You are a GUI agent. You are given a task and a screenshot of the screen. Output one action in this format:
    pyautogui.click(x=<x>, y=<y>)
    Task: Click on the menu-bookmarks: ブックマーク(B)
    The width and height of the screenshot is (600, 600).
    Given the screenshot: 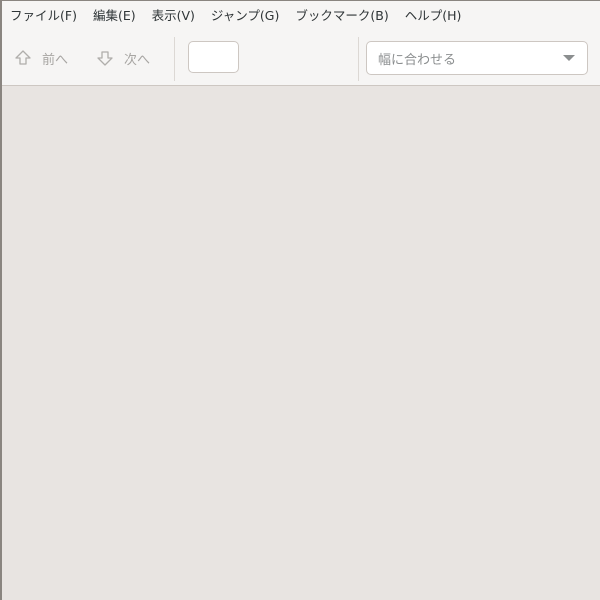 What is the action you would take?
    pyautogui.click(x=341, y=16)
    